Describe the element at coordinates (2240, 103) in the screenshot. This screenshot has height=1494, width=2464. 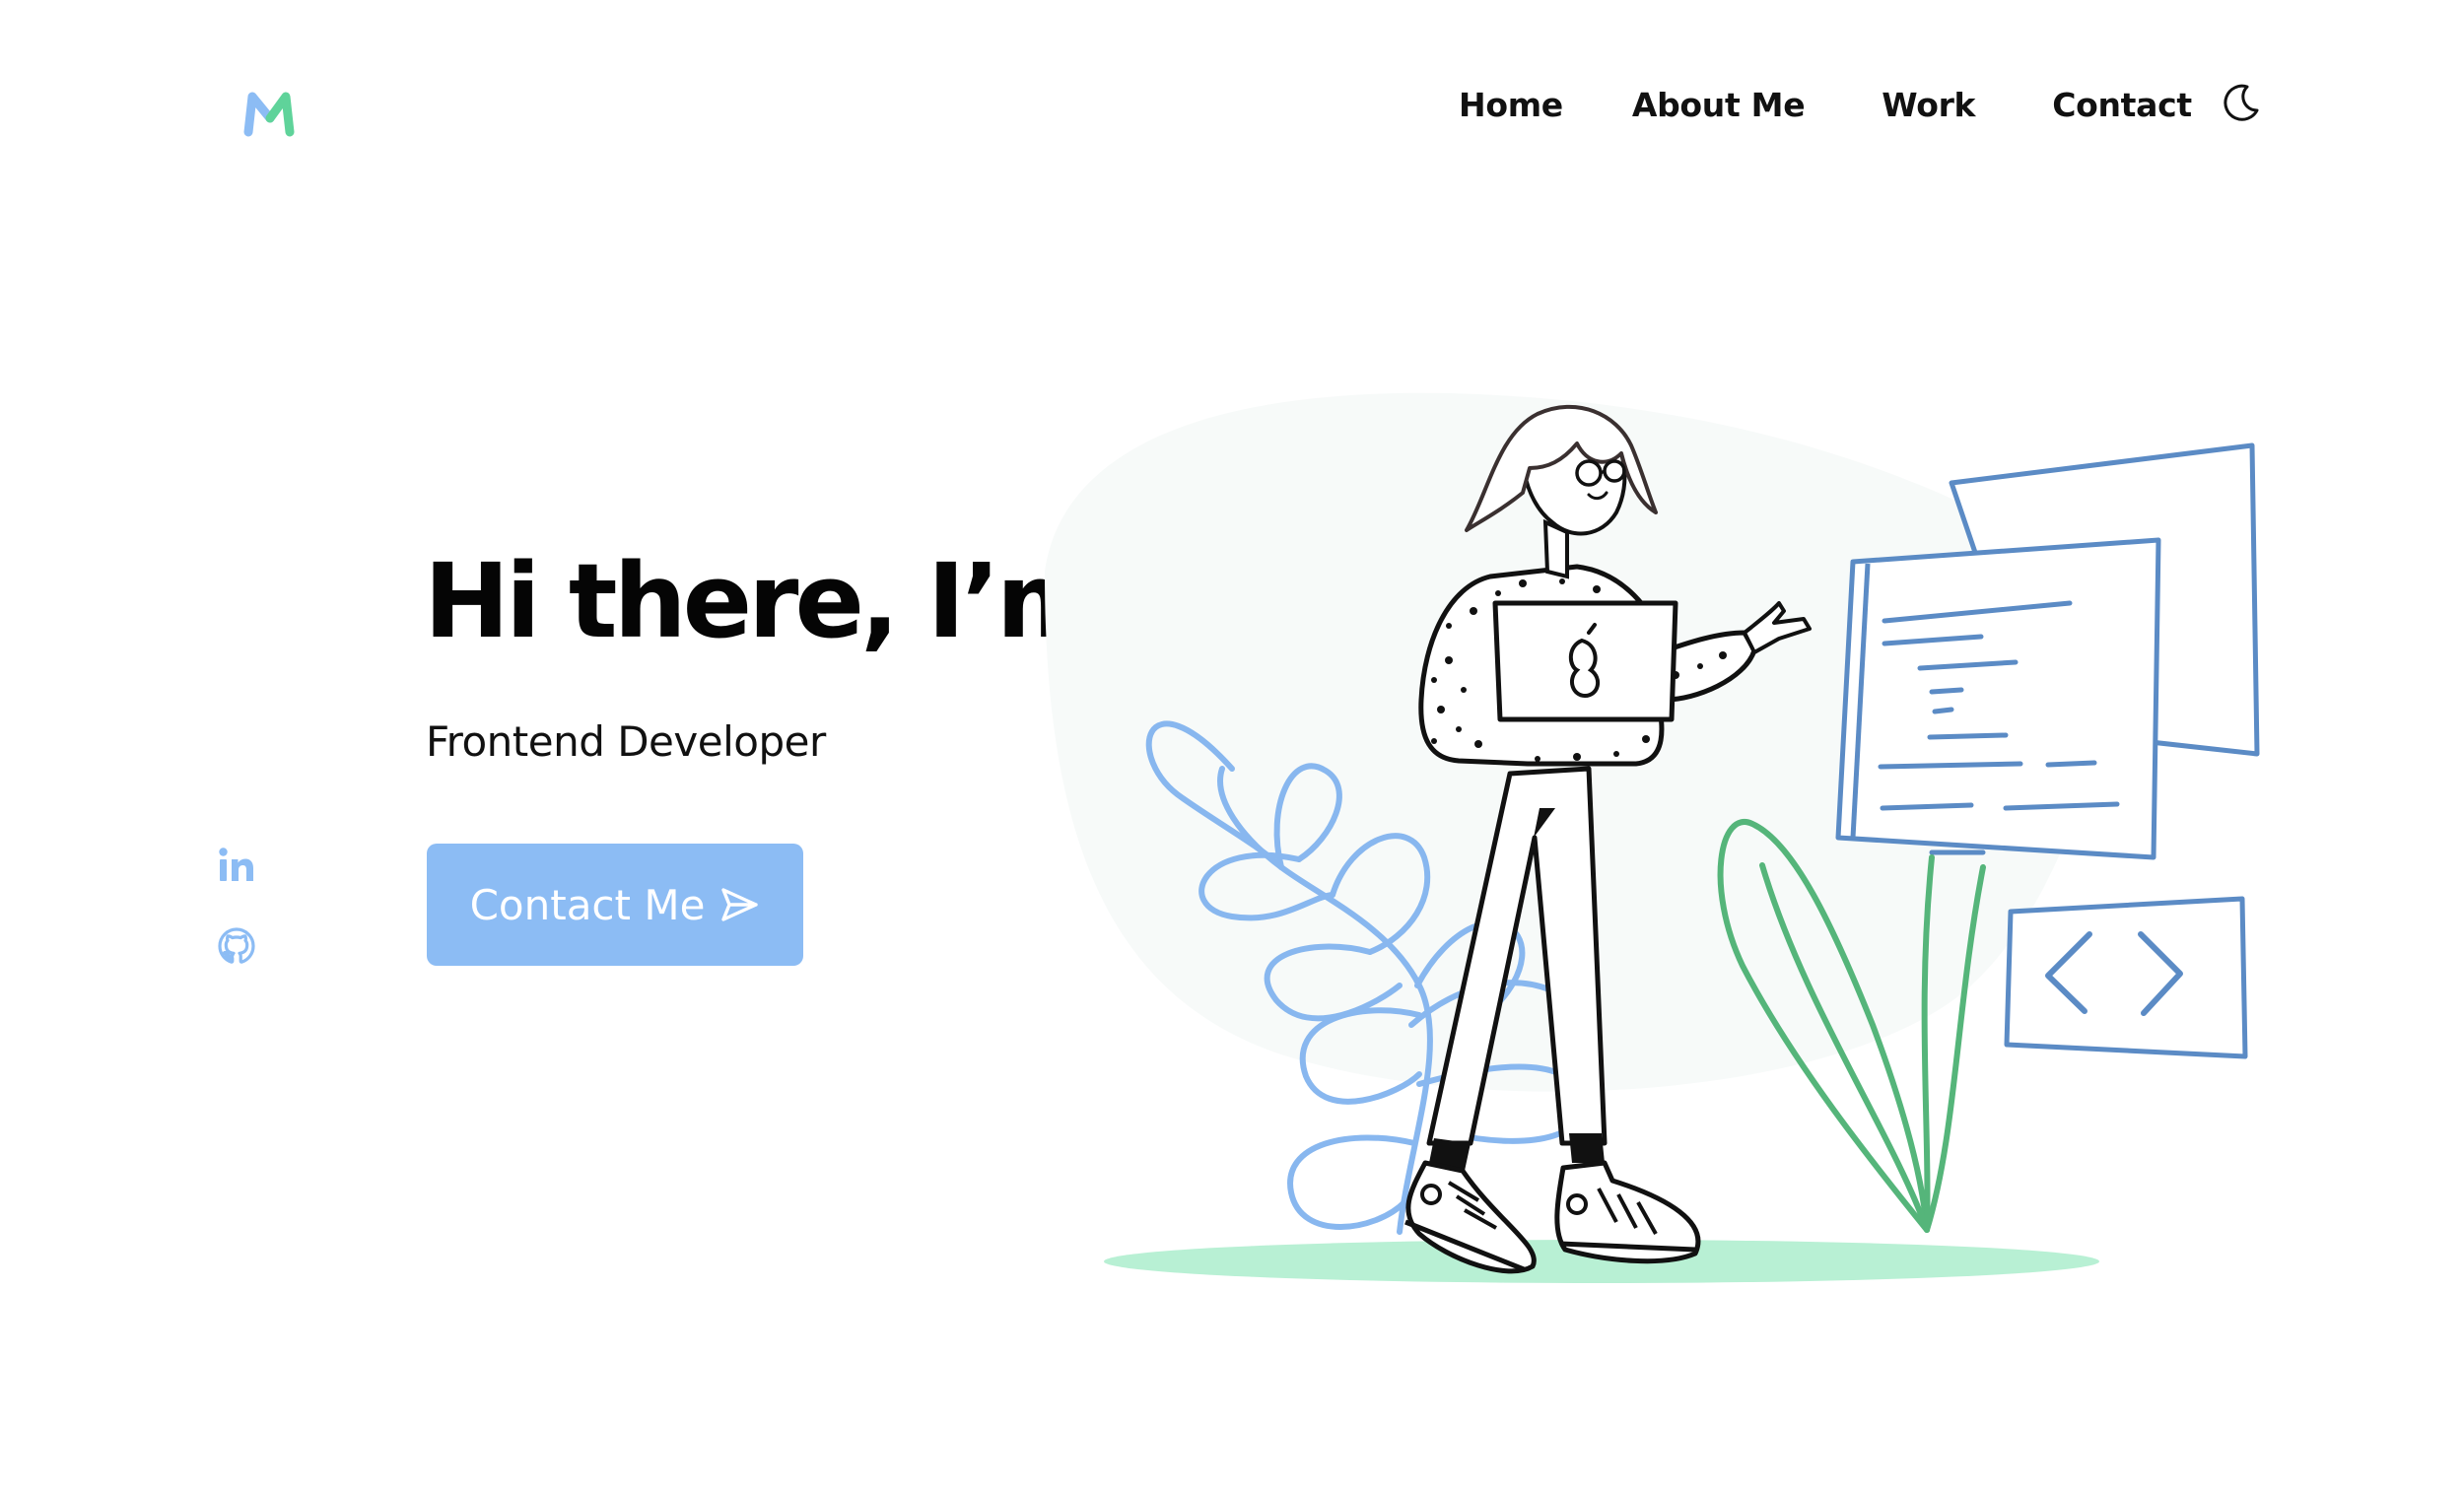
I see `moon-icon` at that location.